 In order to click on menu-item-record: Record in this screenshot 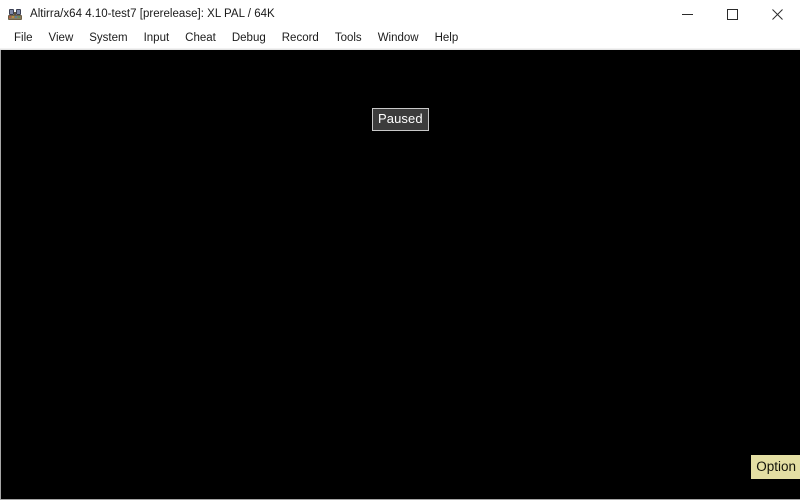, I will do `click(300, 38)`.